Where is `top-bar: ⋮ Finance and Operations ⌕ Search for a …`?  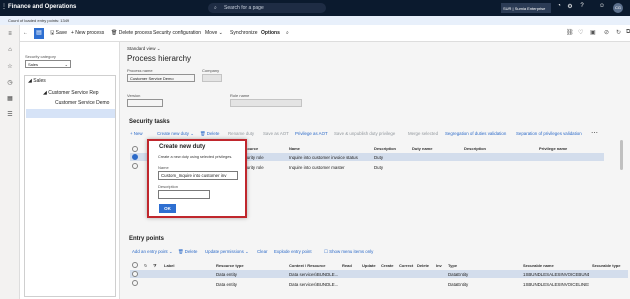 top-bar: ⋮ Finance and Operations ⌕ Search for a … is located at coordinates (315, 8).